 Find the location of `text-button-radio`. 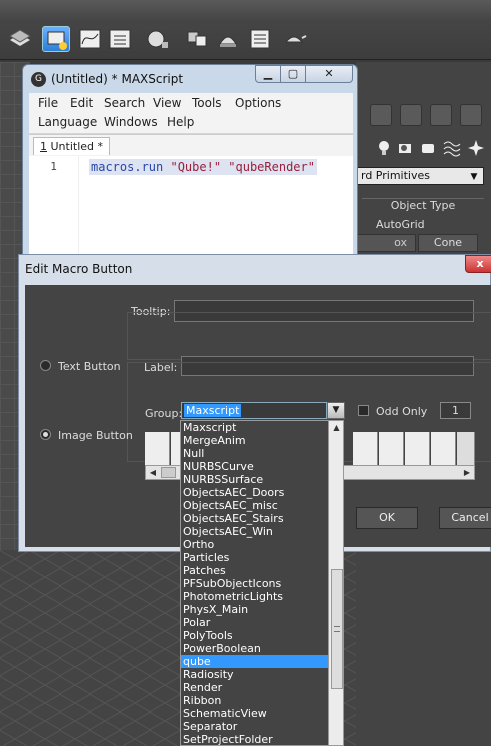

text-button-radio is located at coordinates (45, 365).